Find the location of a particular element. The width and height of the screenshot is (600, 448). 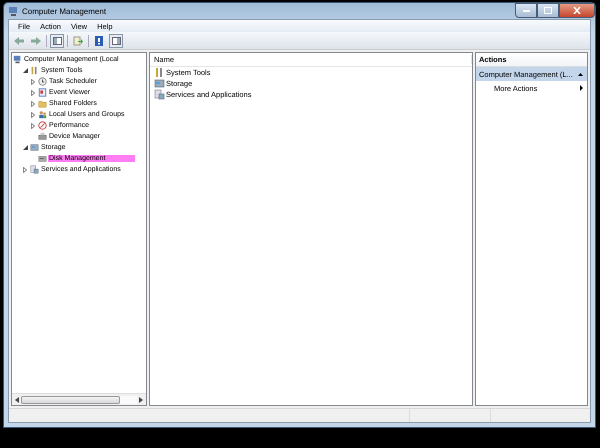

minimize-button is located at coordinates (526, 10).